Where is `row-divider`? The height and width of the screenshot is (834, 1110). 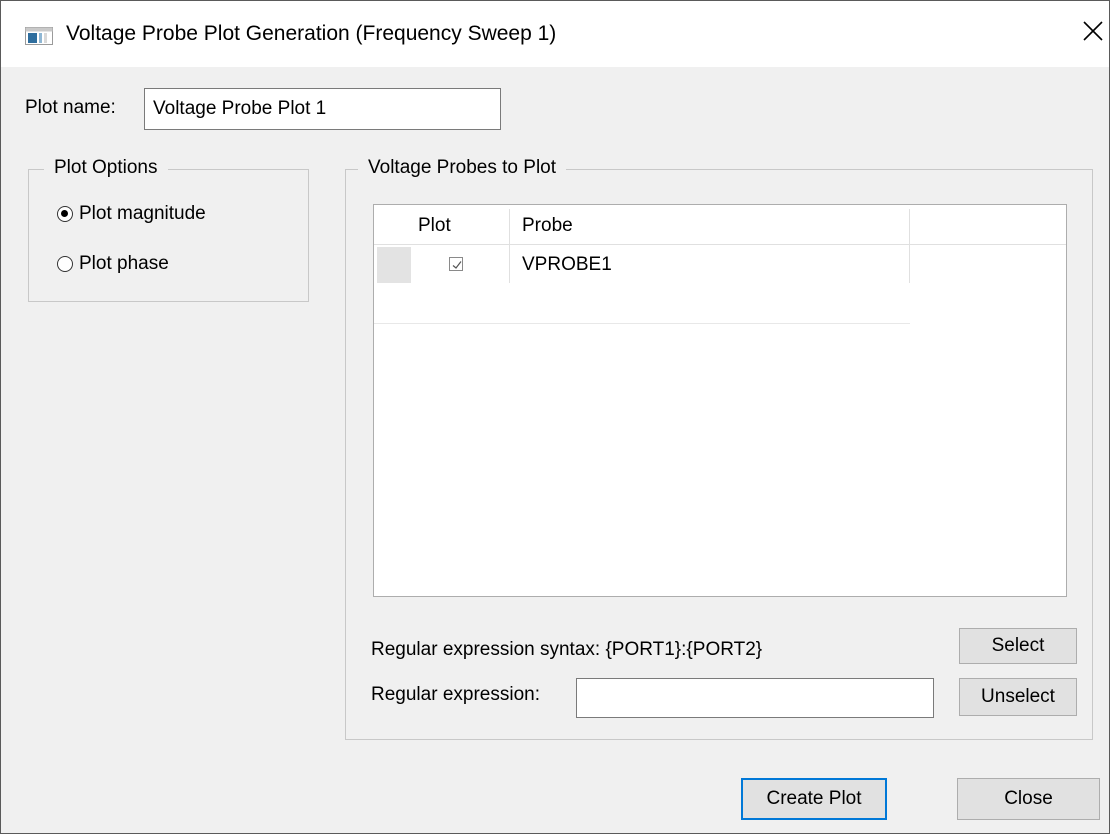 row-divider is located at coordinates (642, 323).